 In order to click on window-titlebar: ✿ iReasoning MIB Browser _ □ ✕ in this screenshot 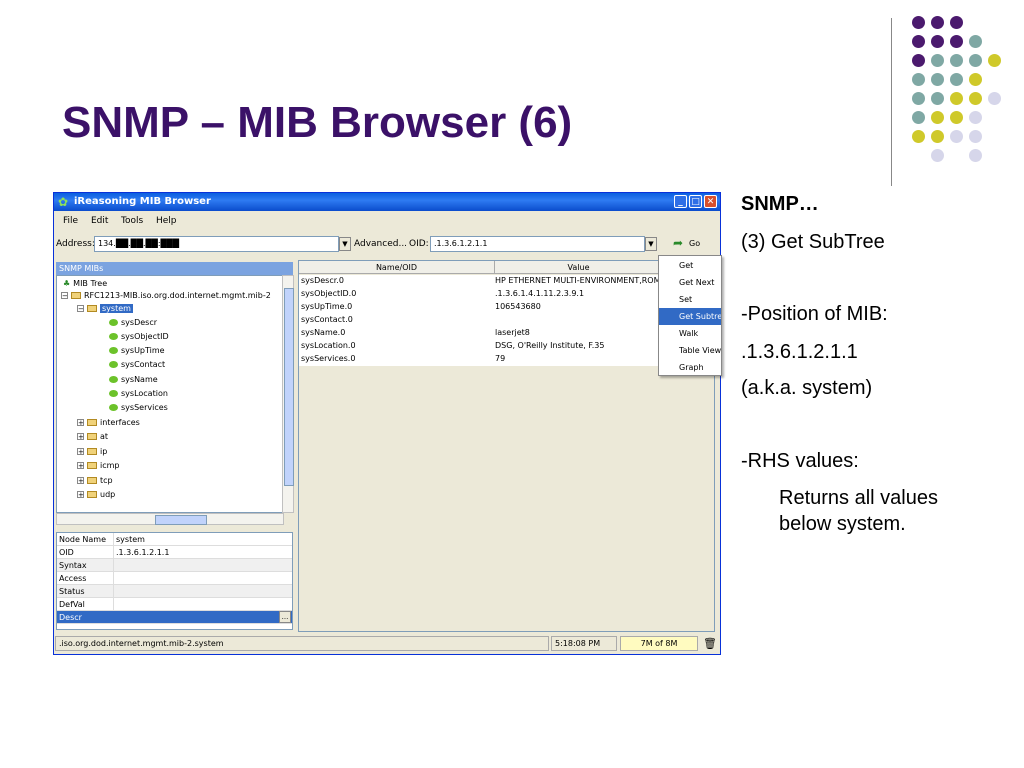, I will do `click(387, 202)`.